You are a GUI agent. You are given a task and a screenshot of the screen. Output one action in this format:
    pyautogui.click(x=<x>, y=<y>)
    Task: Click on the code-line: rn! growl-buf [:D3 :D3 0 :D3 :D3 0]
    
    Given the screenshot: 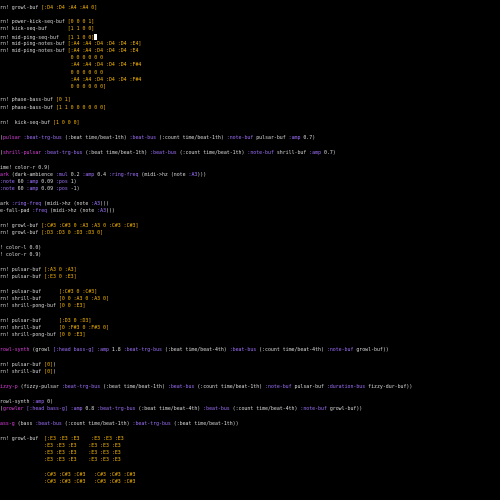 What is the action you would take?
    pyautogui.click(x=51, y=233)
    